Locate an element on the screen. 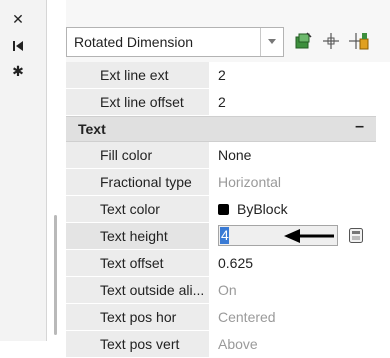 The width and height of the screenshot is (390, 358). color-value-label: ByBlock is located at coordinates (262, 209).